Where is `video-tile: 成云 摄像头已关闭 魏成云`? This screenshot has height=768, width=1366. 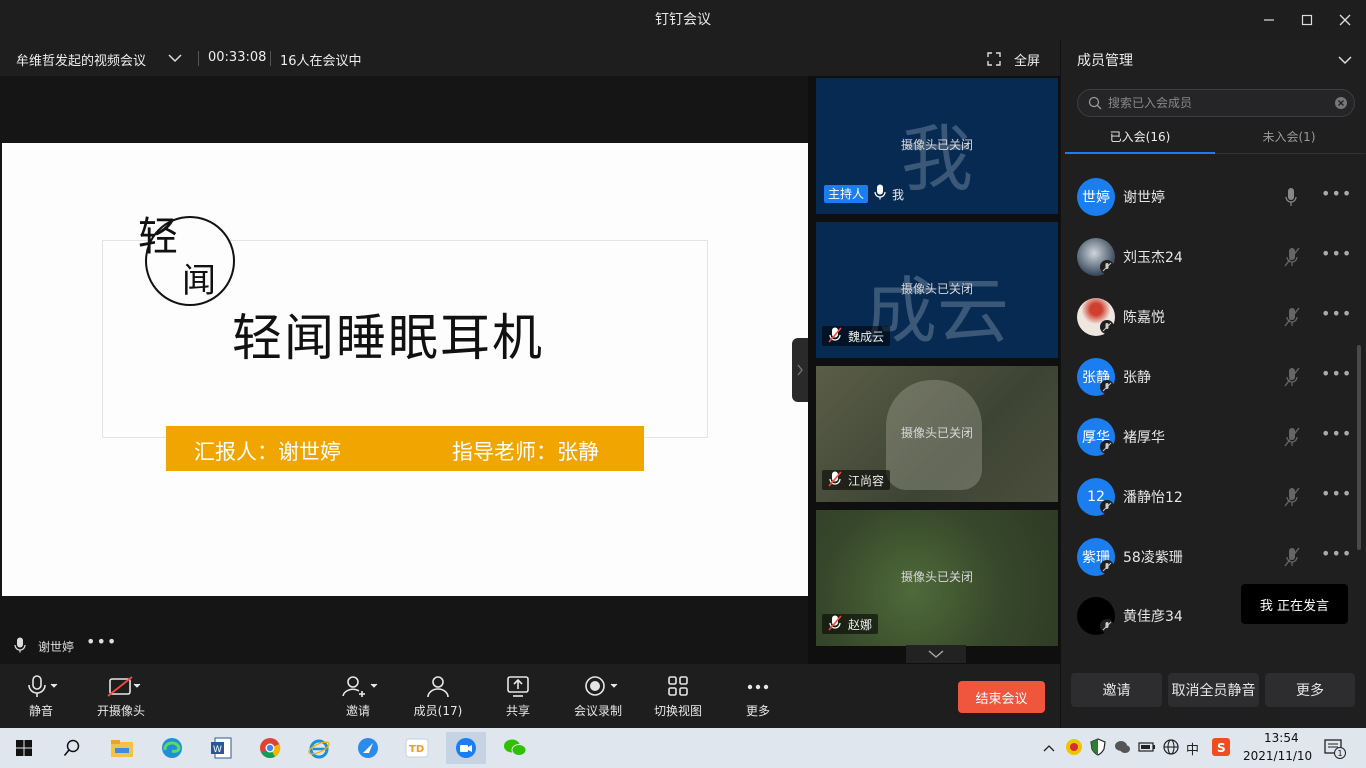
video-tile: 成云 摄像头已关闭 魏成云 is located at coordinates (937, 290).